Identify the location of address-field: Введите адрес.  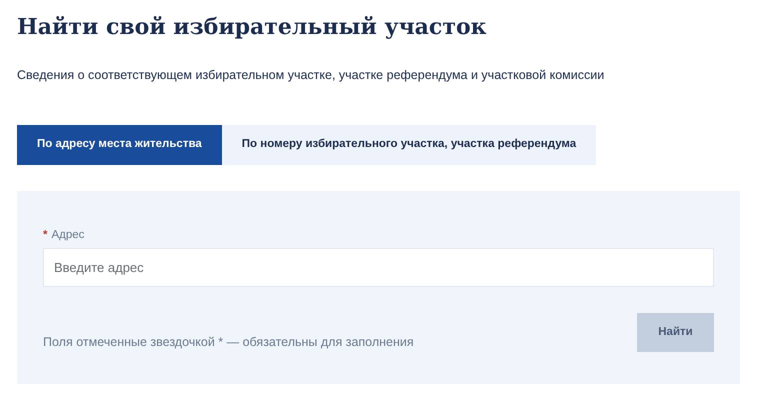
(378, 267).